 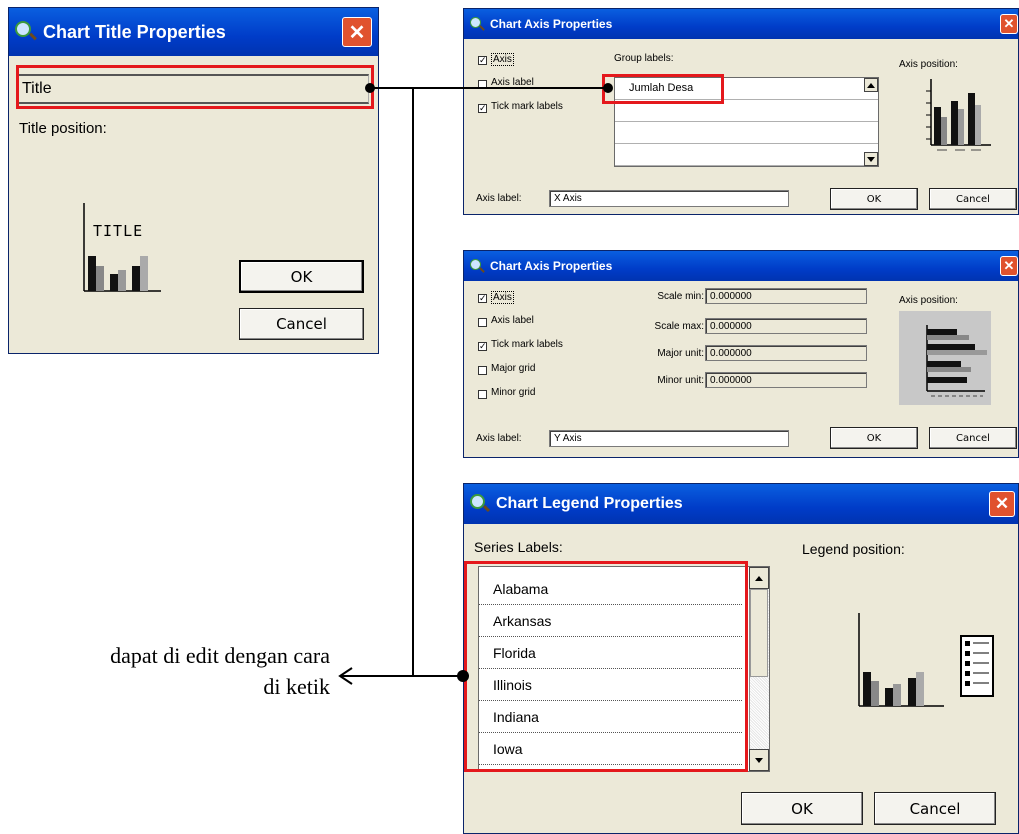 I want to click on annotation-text-line1: dapat di edit dengan cara, so click(x=220, y=655).